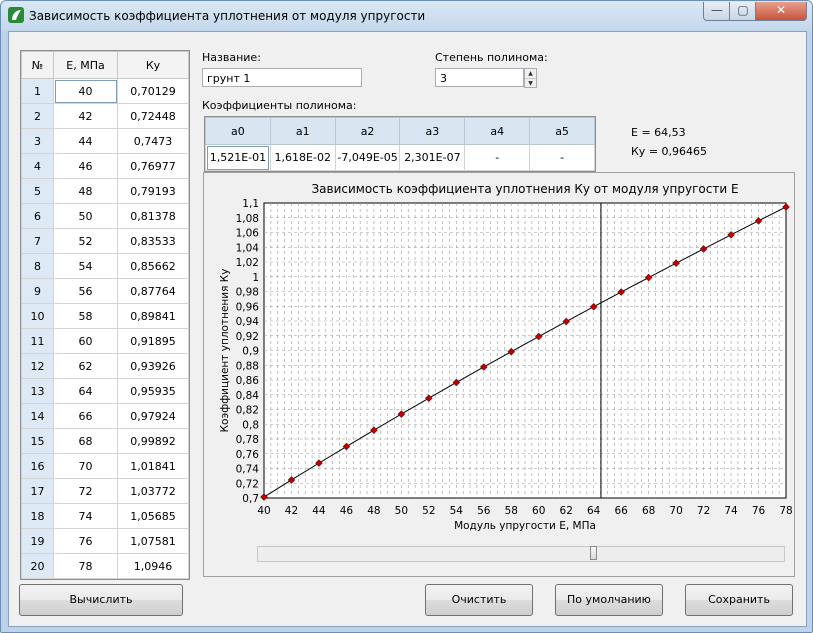  I want to click on ky-value-cell: 0,89841, so click(153, 316).